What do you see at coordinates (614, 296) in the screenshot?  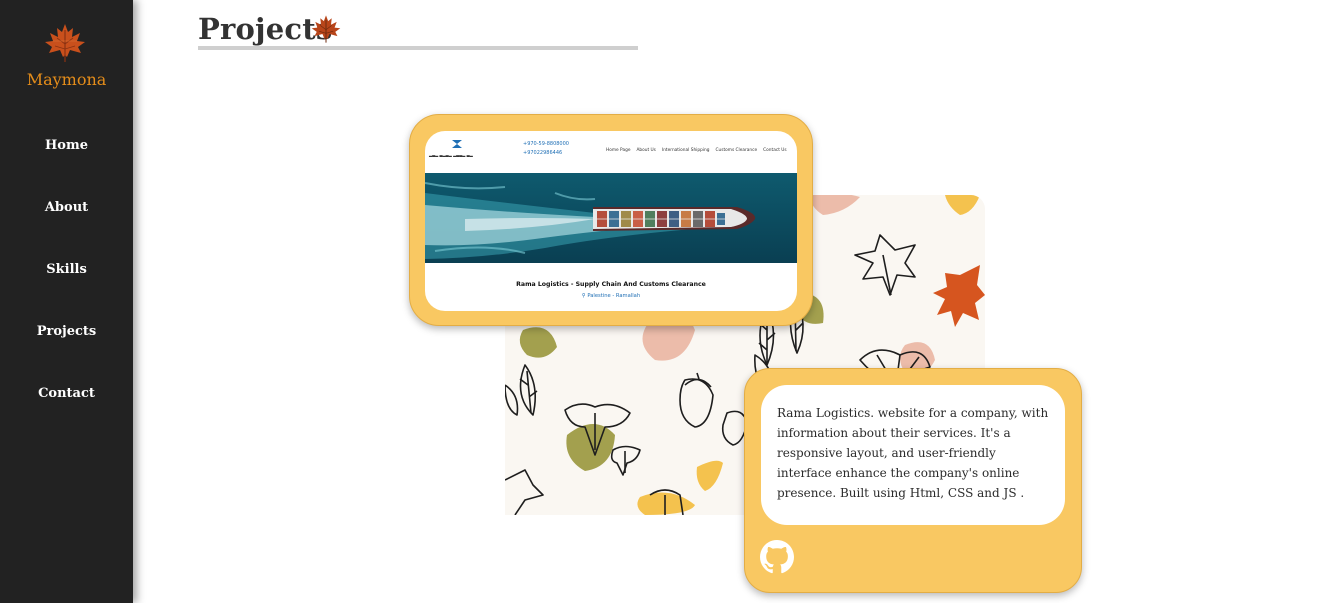 I see `screenshot-location-text: Palestine - Ramallah` at bounding box center [614, 296].